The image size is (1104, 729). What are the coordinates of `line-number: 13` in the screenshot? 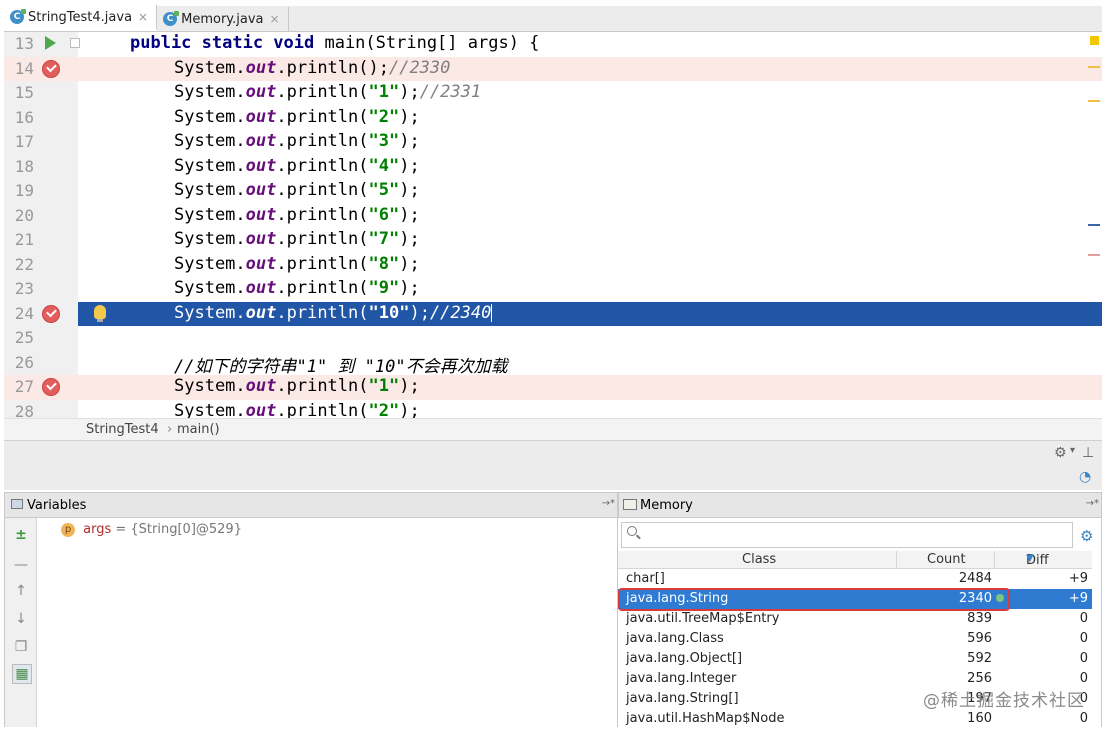 It's located at (24, 43).